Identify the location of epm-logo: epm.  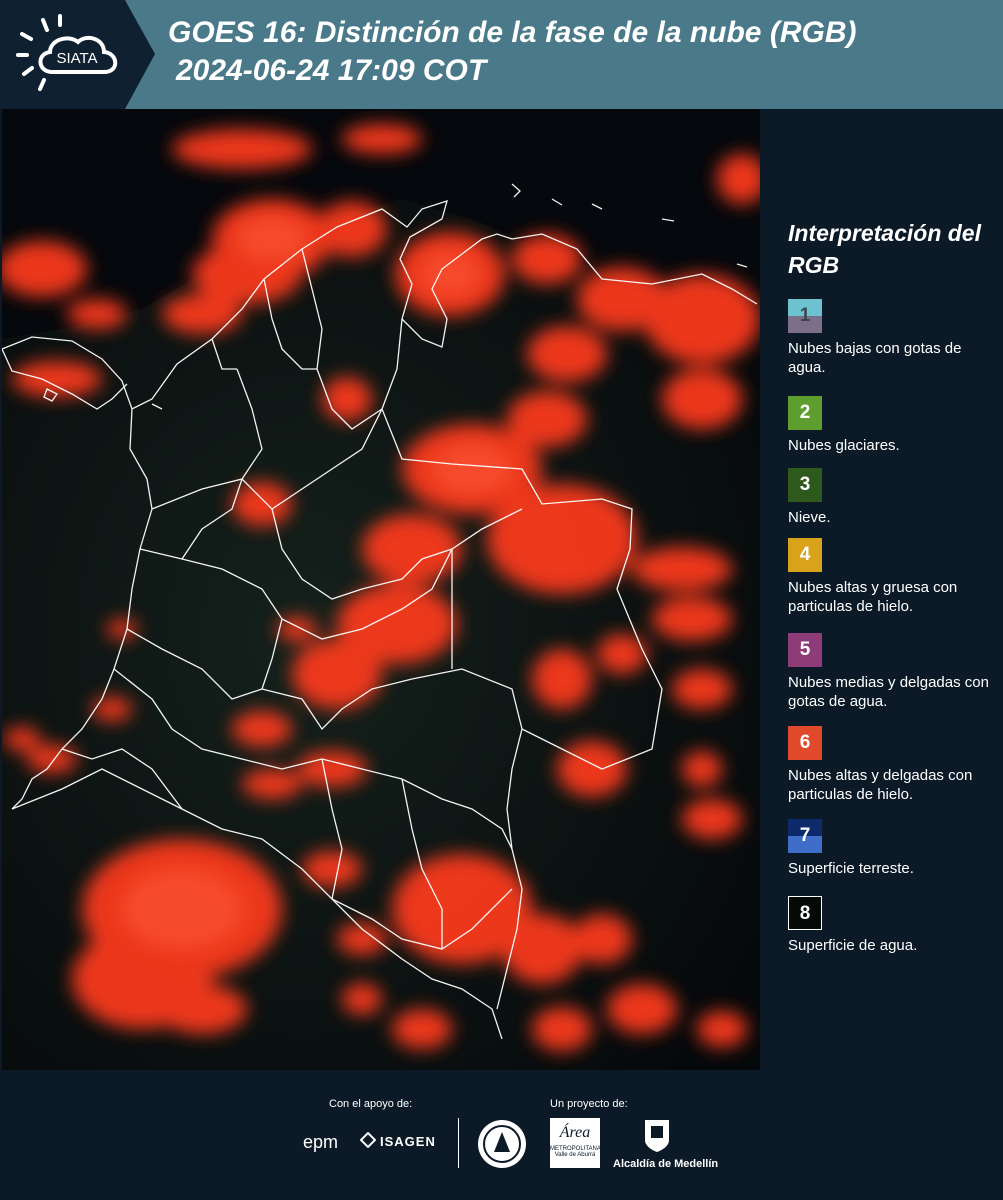
(321, 1142).